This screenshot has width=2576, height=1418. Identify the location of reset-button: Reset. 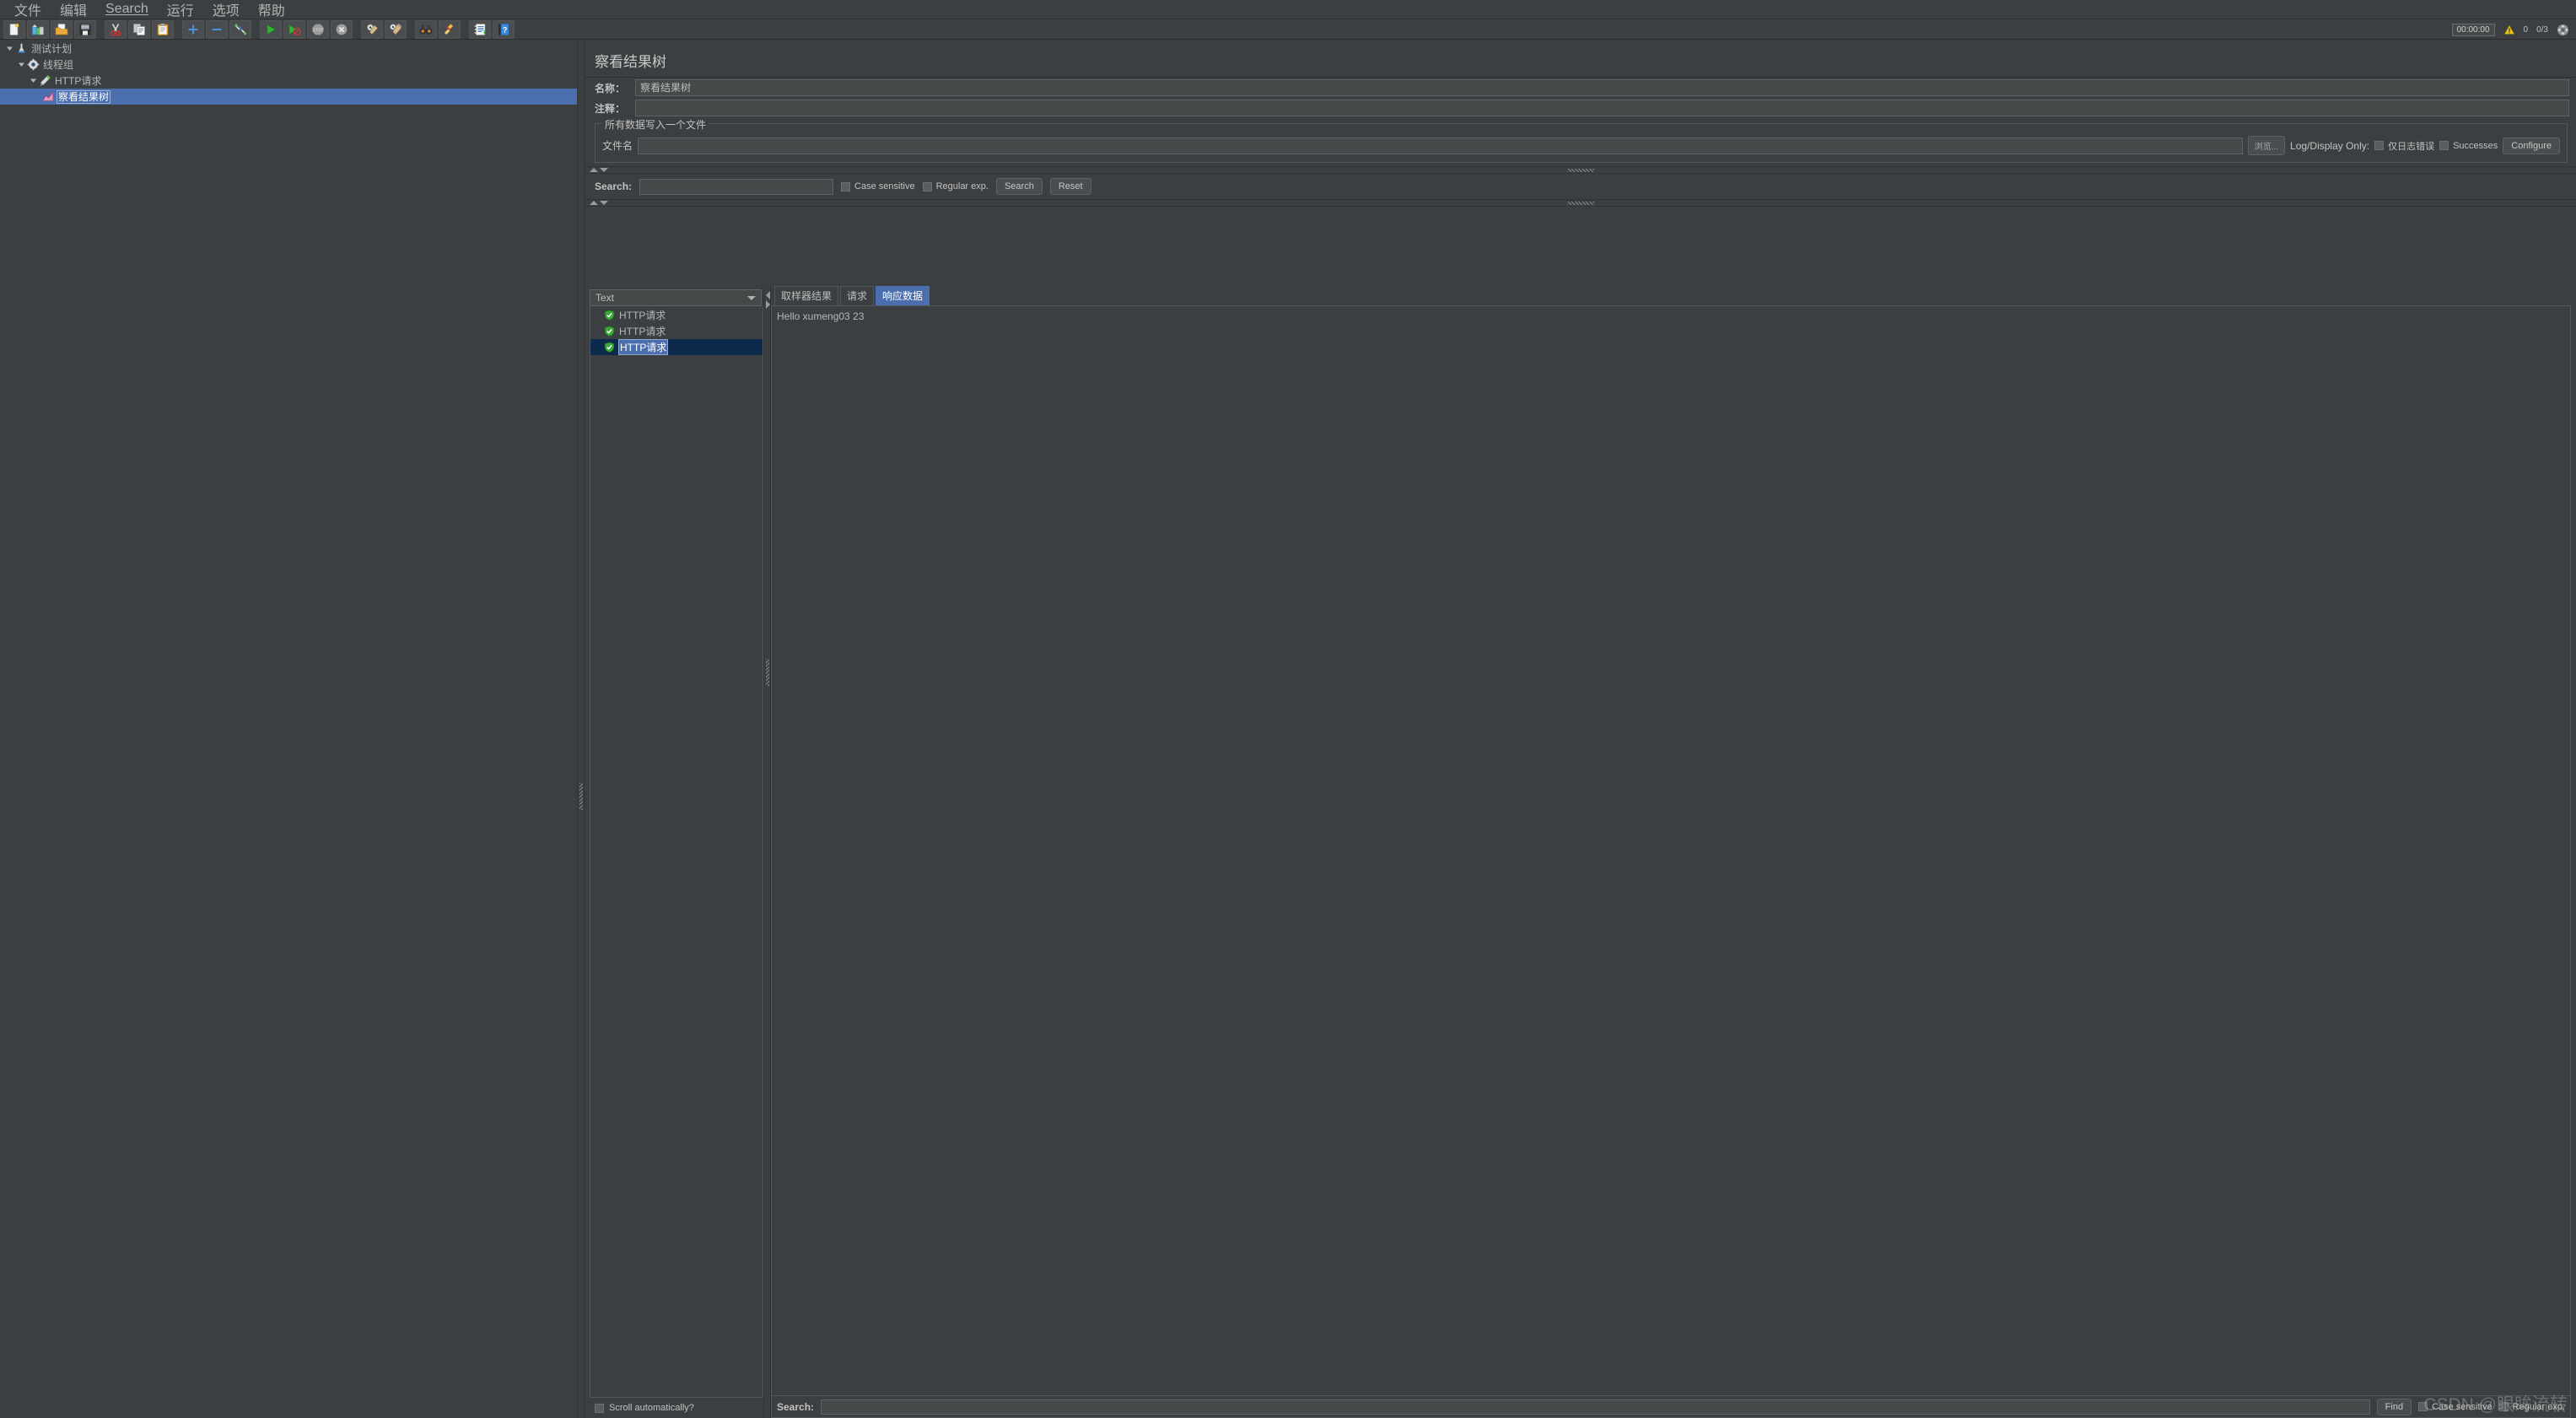
(1070, 187).